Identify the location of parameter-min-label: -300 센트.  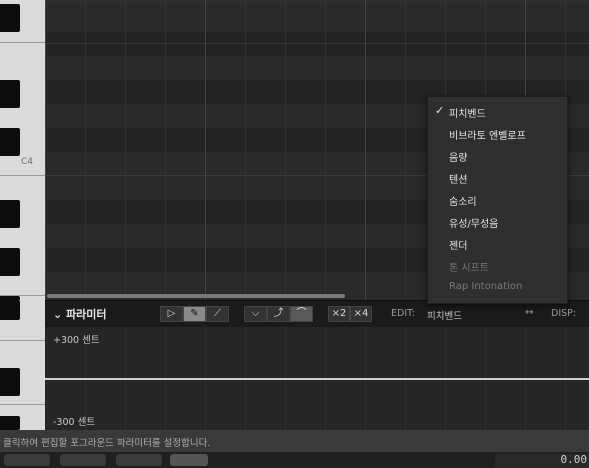
(74, 422).